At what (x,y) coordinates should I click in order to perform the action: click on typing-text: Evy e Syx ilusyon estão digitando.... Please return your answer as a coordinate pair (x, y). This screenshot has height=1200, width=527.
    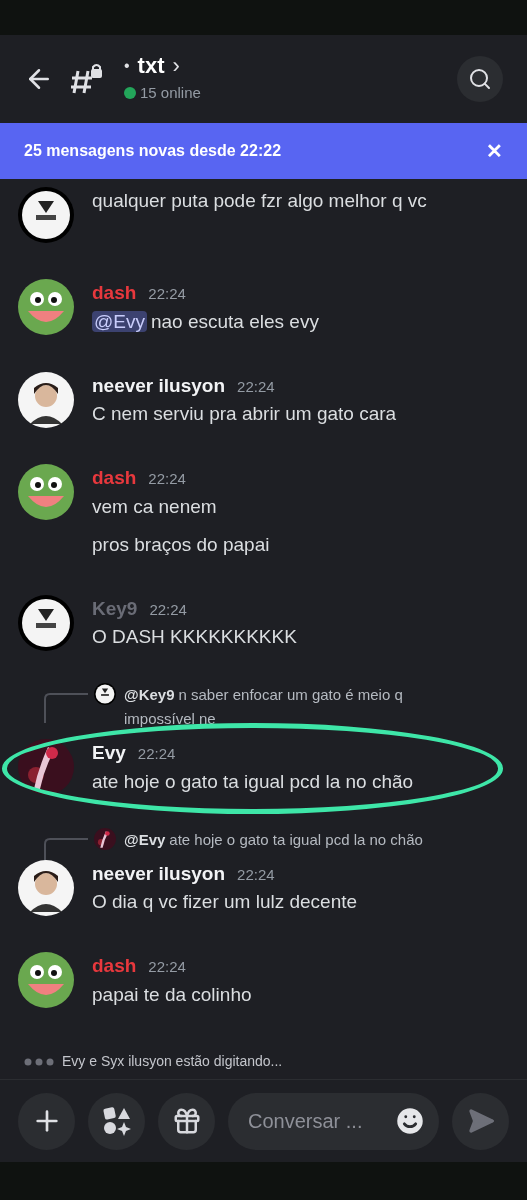
    Looking at the image, I should click on (172, 1061).